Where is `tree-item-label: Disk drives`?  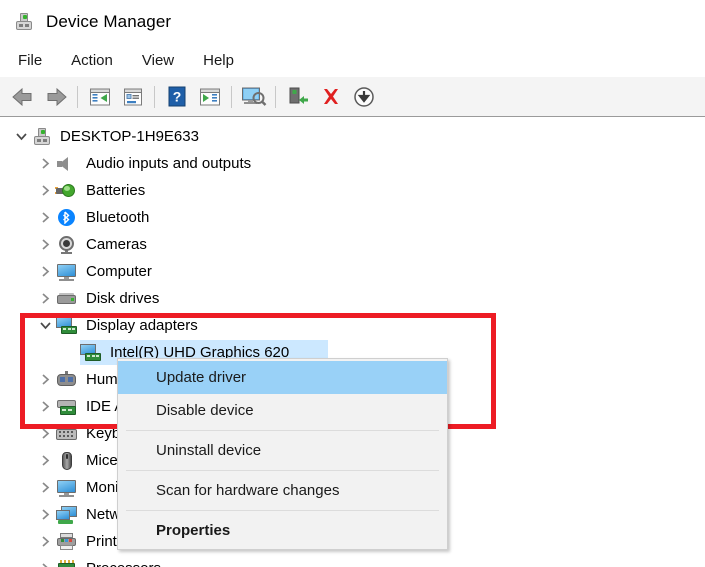
tree-item-label: Disk drives is located at coordinates (123, 298).